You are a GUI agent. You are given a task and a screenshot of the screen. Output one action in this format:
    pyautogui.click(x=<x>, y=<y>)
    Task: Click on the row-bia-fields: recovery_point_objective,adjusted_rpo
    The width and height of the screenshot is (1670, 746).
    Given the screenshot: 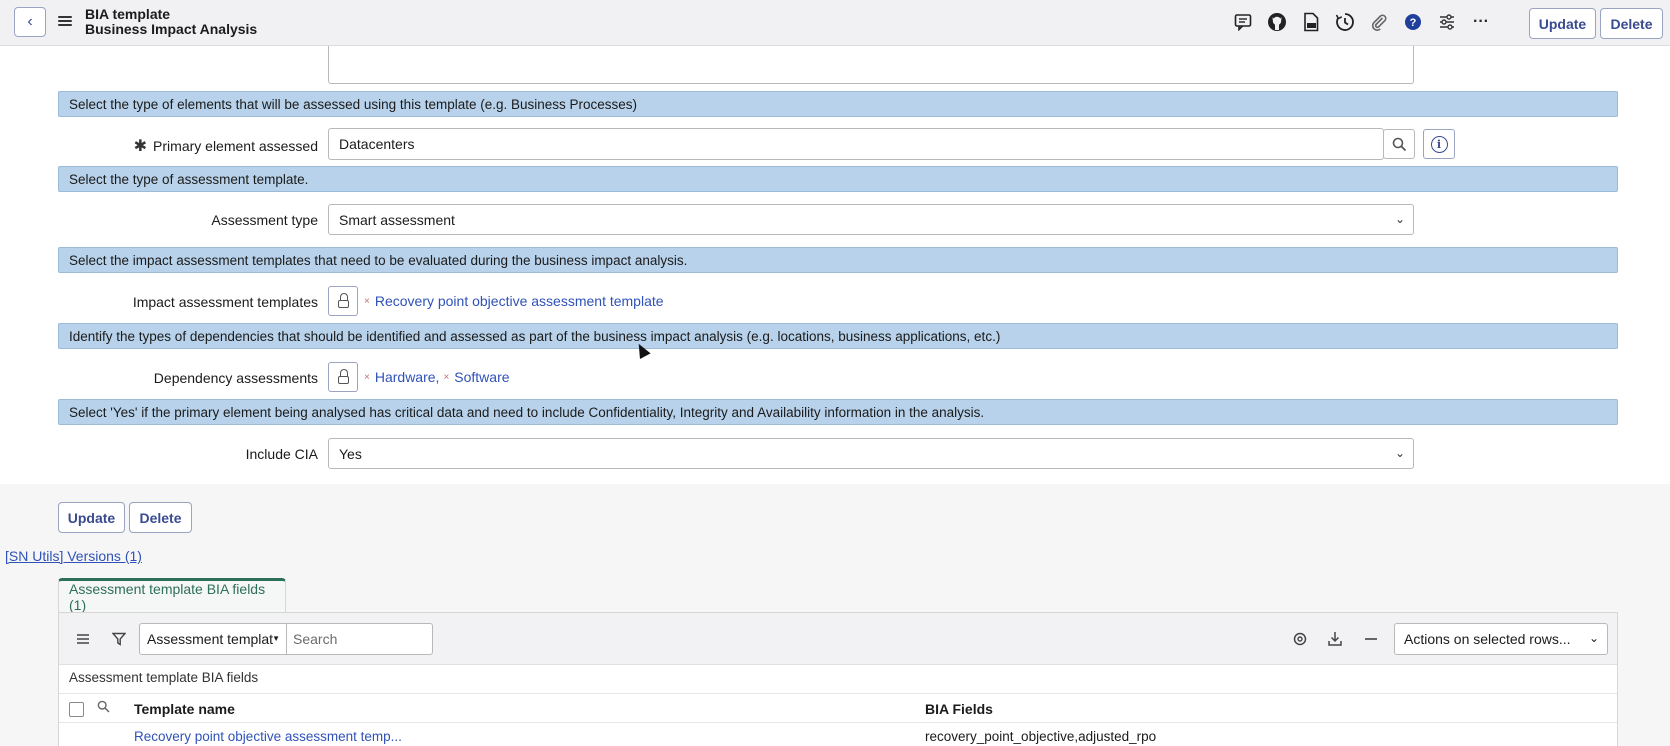 What is the action you would take?
    pyautogui.click(x=1041, y=736)
    